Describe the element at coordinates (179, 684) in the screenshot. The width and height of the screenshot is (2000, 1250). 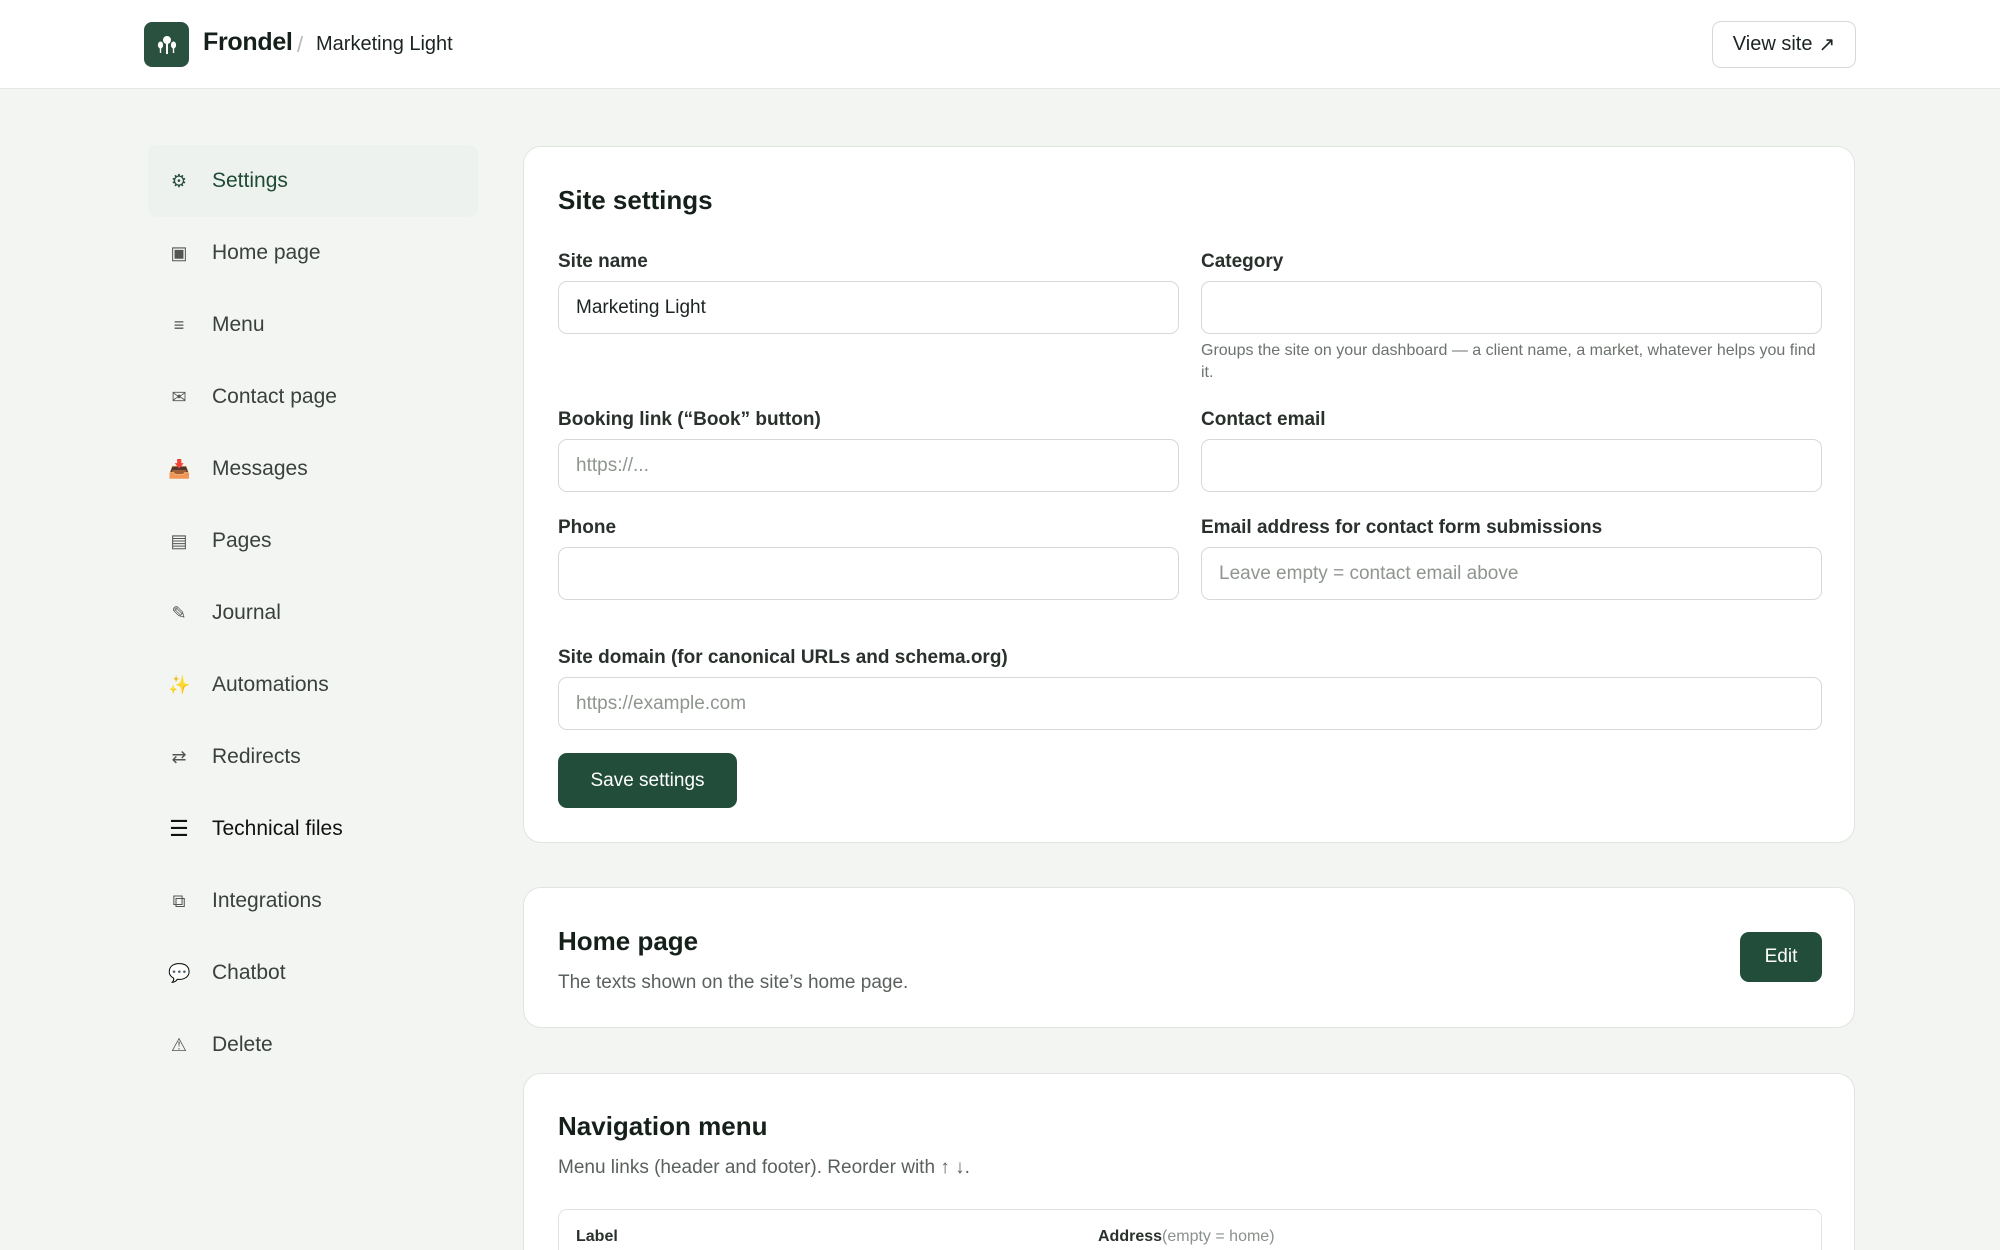
I see `sparkles-icon: ✨` at that location.